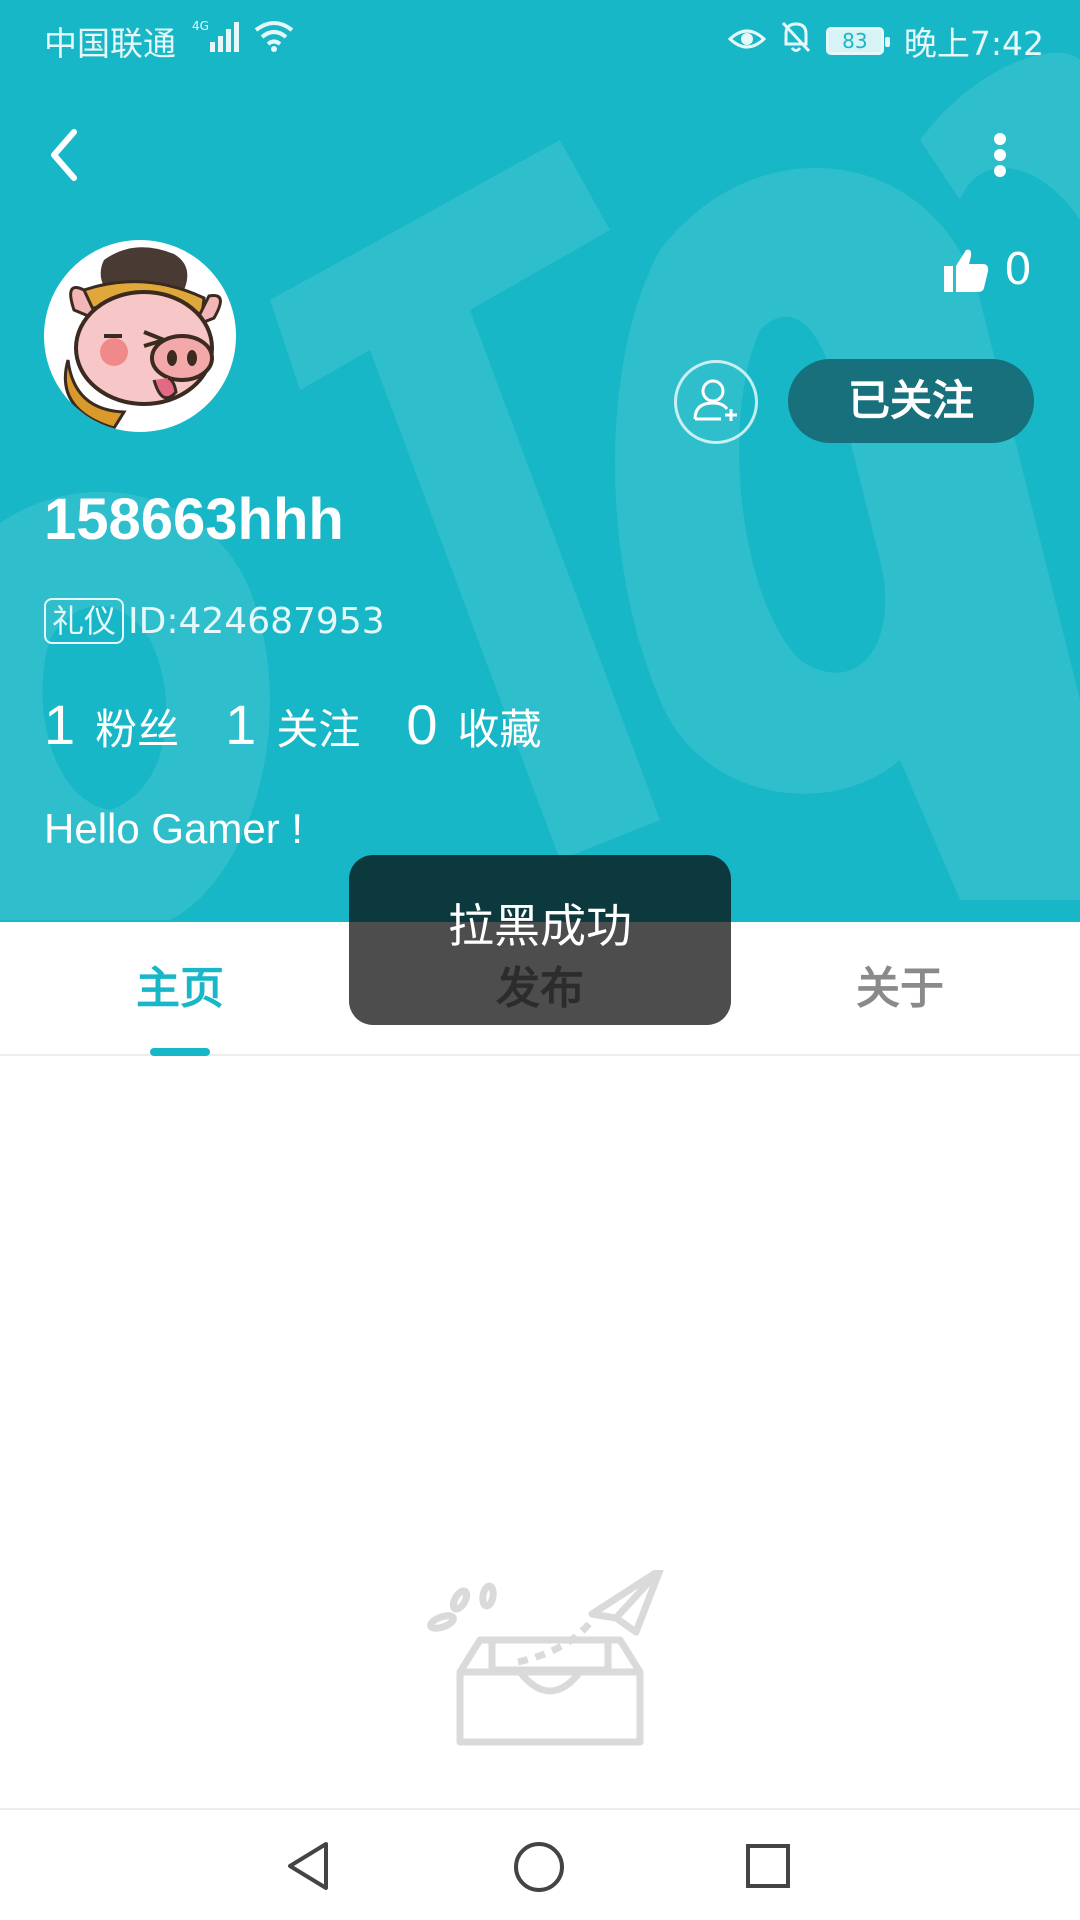 The height and width of the screenshot is (1920, 1080). Describe the element at coordinates (200, 26) in the screenshot. I see `svg-text: 4G` at that location.